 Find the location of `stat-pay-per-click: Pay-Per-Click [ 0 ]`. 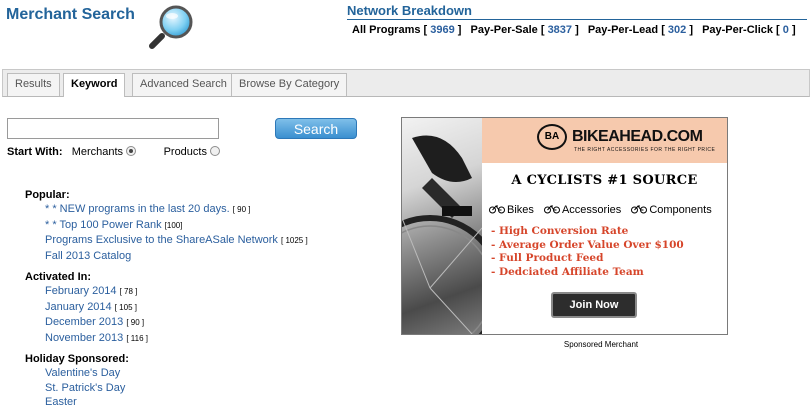

stat-pay-per-click: Pay-Per-Click [ 0 ] is located at coordinates (749, 30).